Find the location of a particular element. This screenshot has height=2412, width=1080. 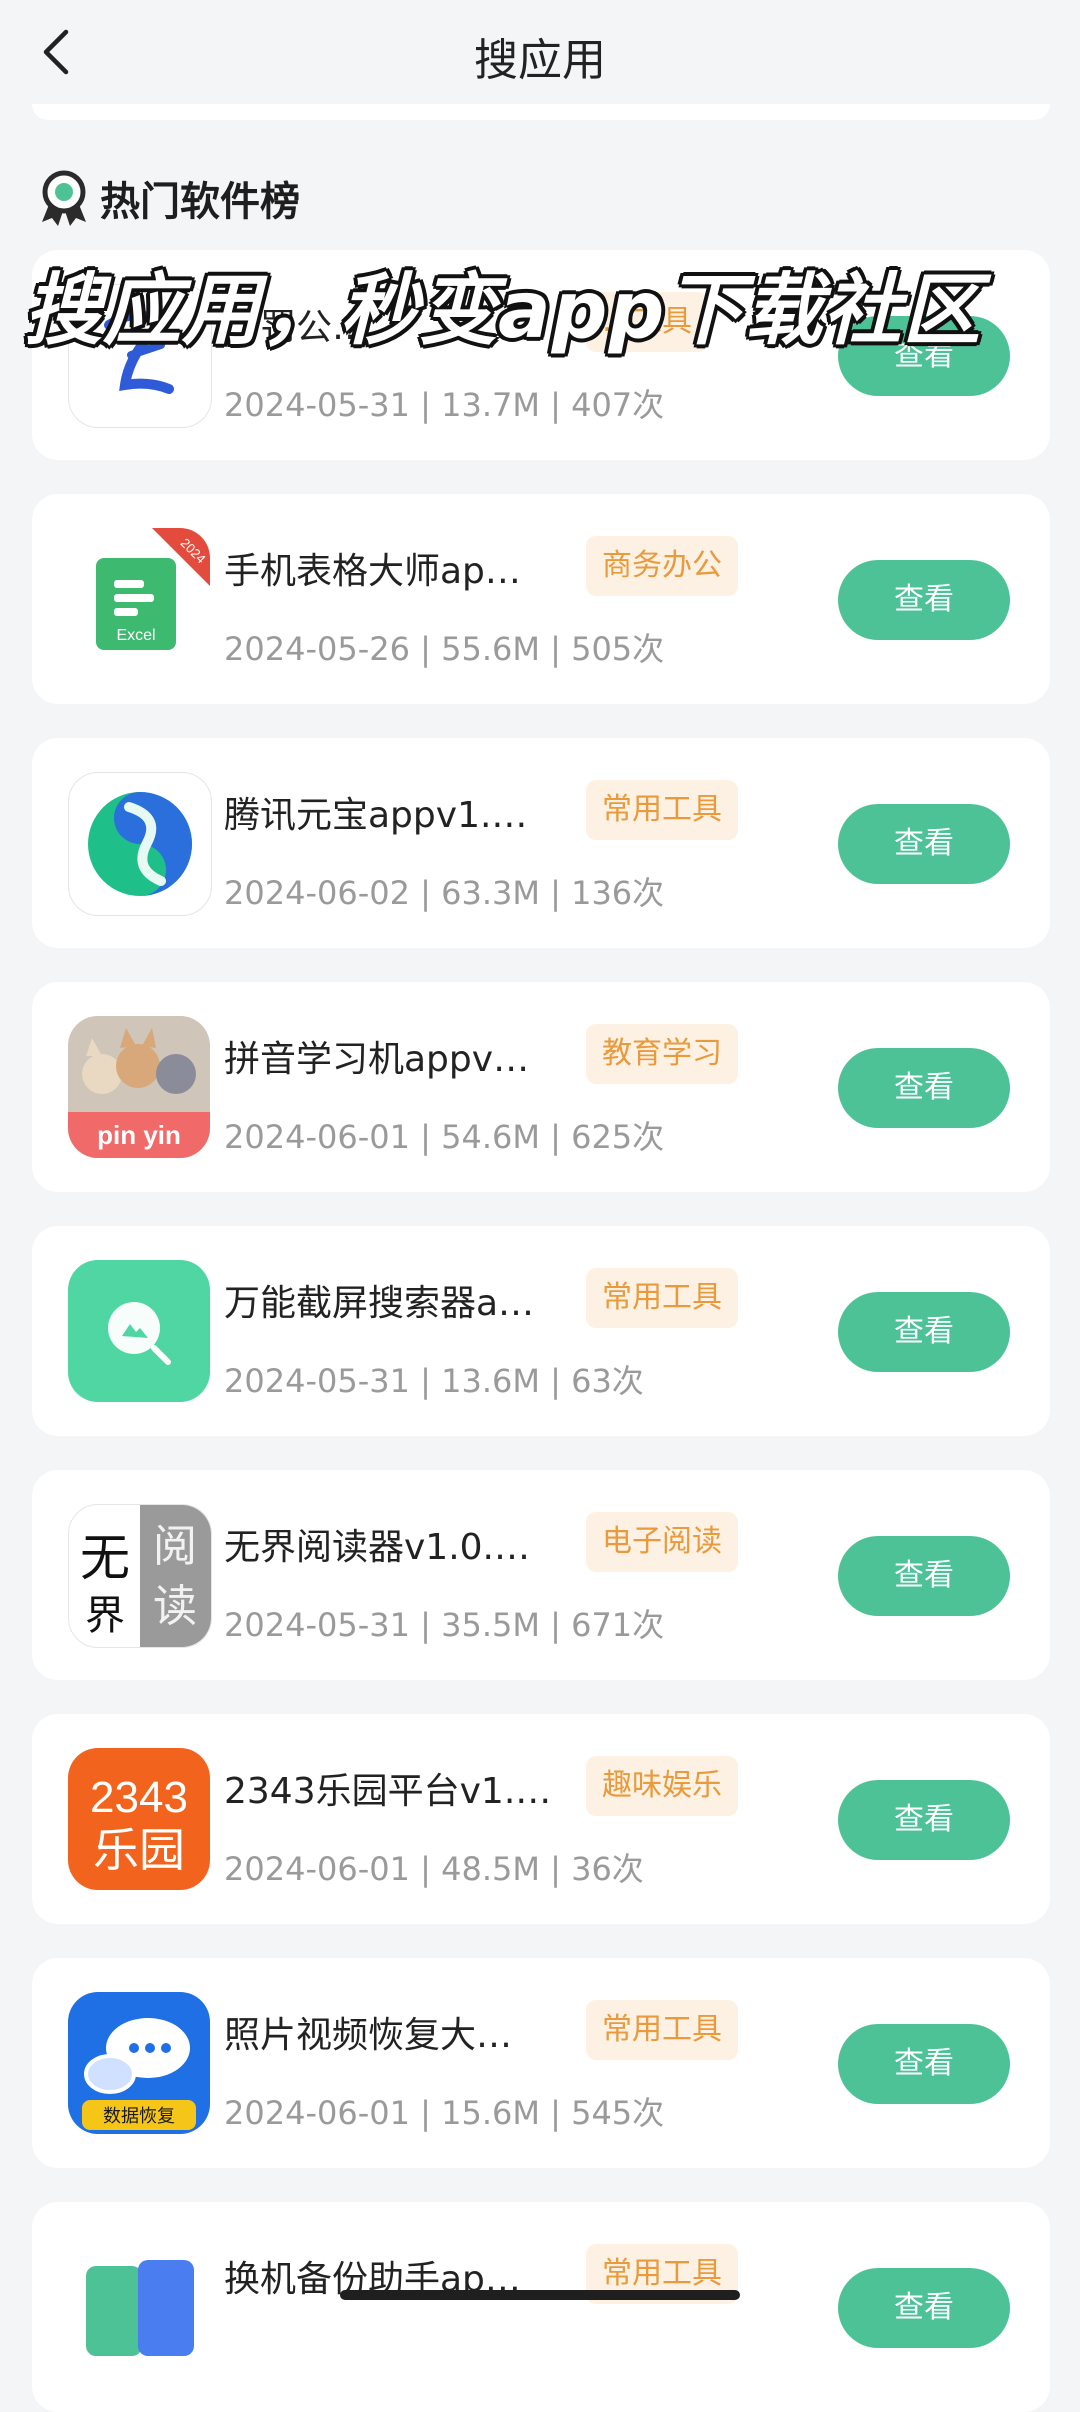

excel-label: Excel is located at coordinates (135, 635).